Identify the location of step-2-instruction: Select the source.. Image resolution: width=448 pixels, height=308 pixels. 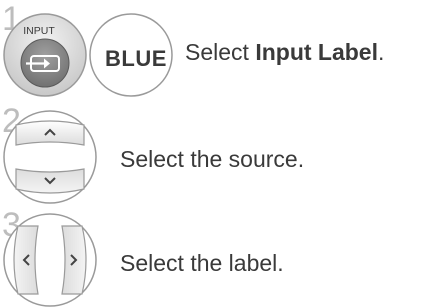
(212, 159).